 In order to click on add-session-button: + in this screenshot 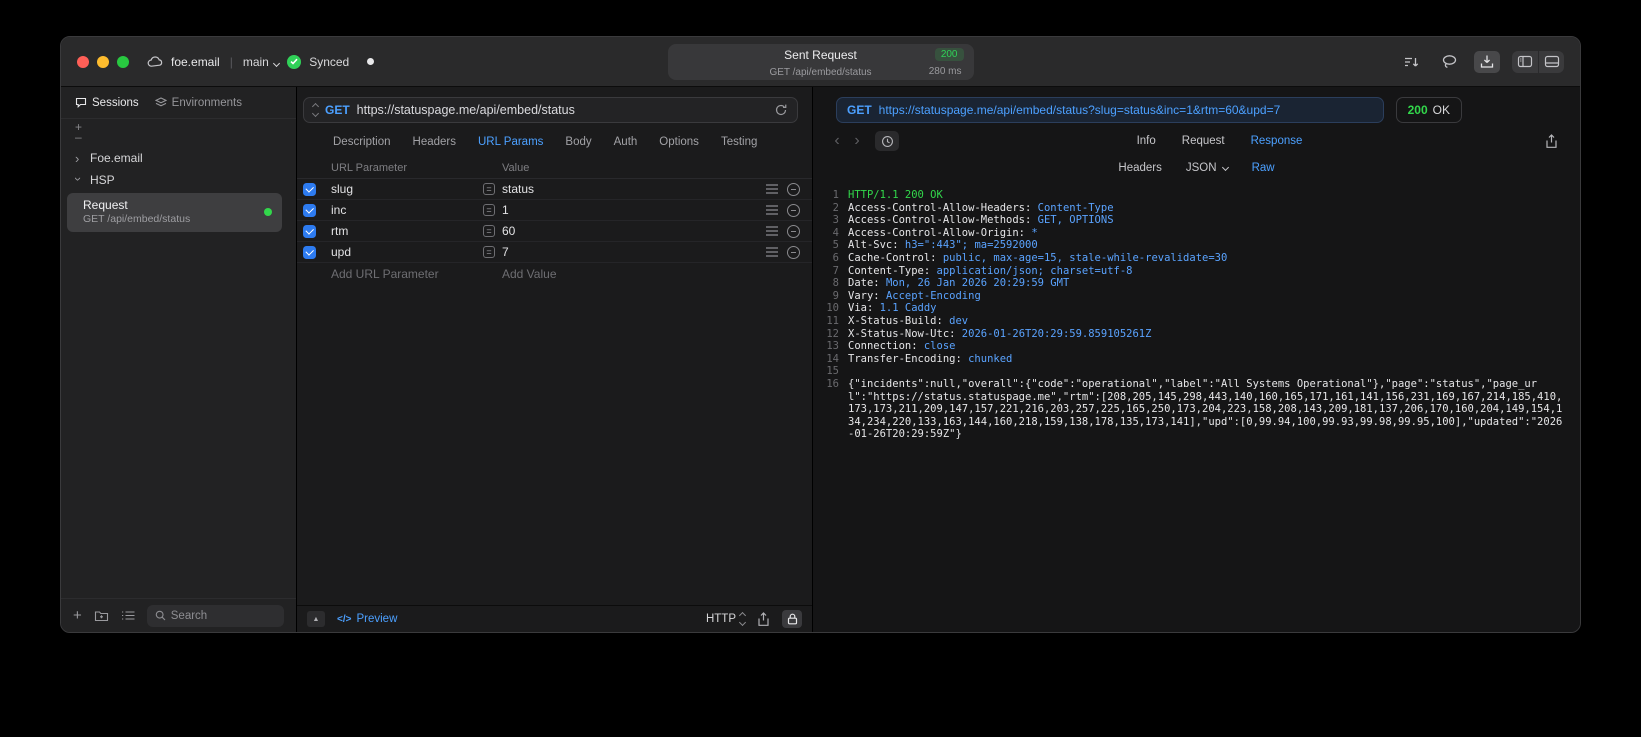, I will do `click(185, 127)`.